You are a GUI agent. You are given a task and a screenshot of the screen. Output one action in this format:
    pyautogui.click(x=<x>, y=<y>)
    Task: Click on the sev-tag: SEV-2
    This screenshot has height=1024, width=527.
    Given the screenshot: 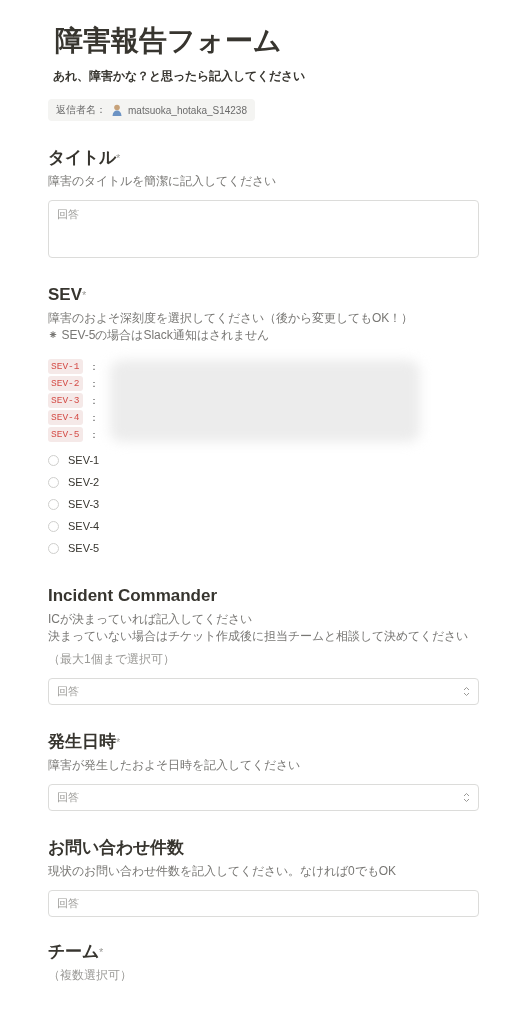 What is the action you would take?
    pyautogui.click(x=65, y=383)
    